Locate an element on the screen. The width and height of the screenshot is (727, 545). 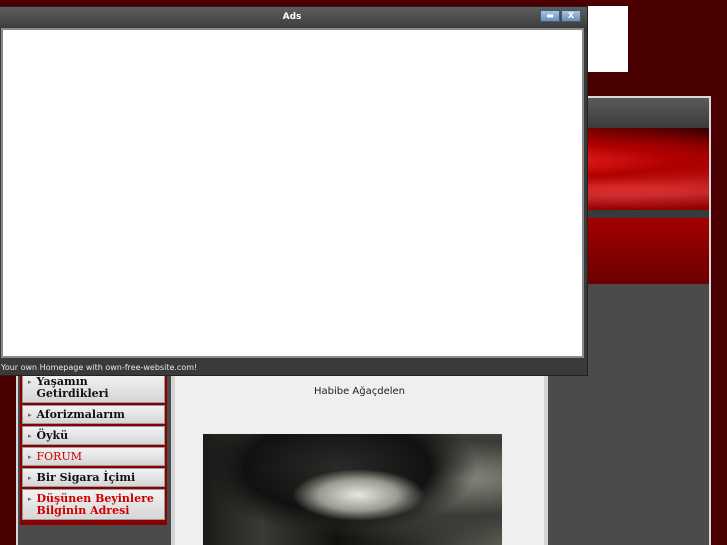
portrait-photo is located at coordinates (352, 489).